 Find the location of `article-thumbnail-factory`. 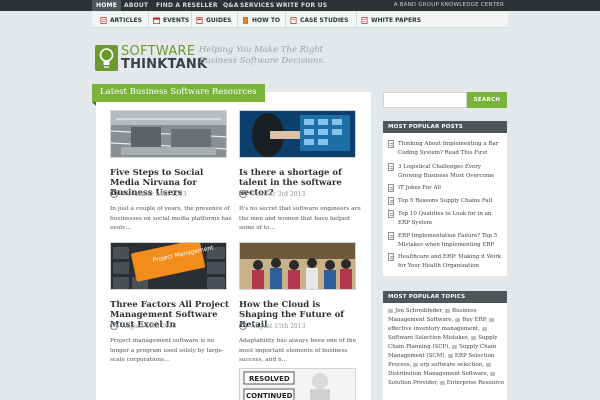

article-thumbnail-factory is located at coordinates (168, 134).